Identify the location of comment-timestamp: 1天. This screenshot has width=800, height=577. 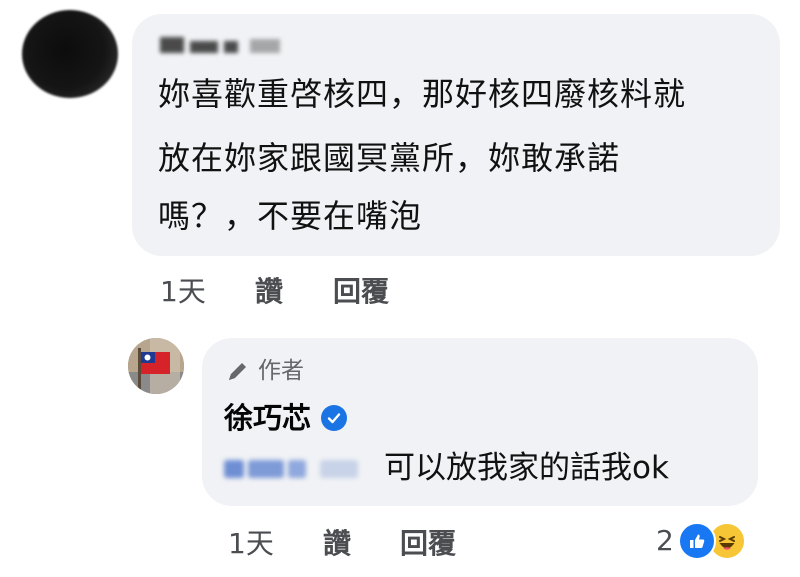
(183, 292).